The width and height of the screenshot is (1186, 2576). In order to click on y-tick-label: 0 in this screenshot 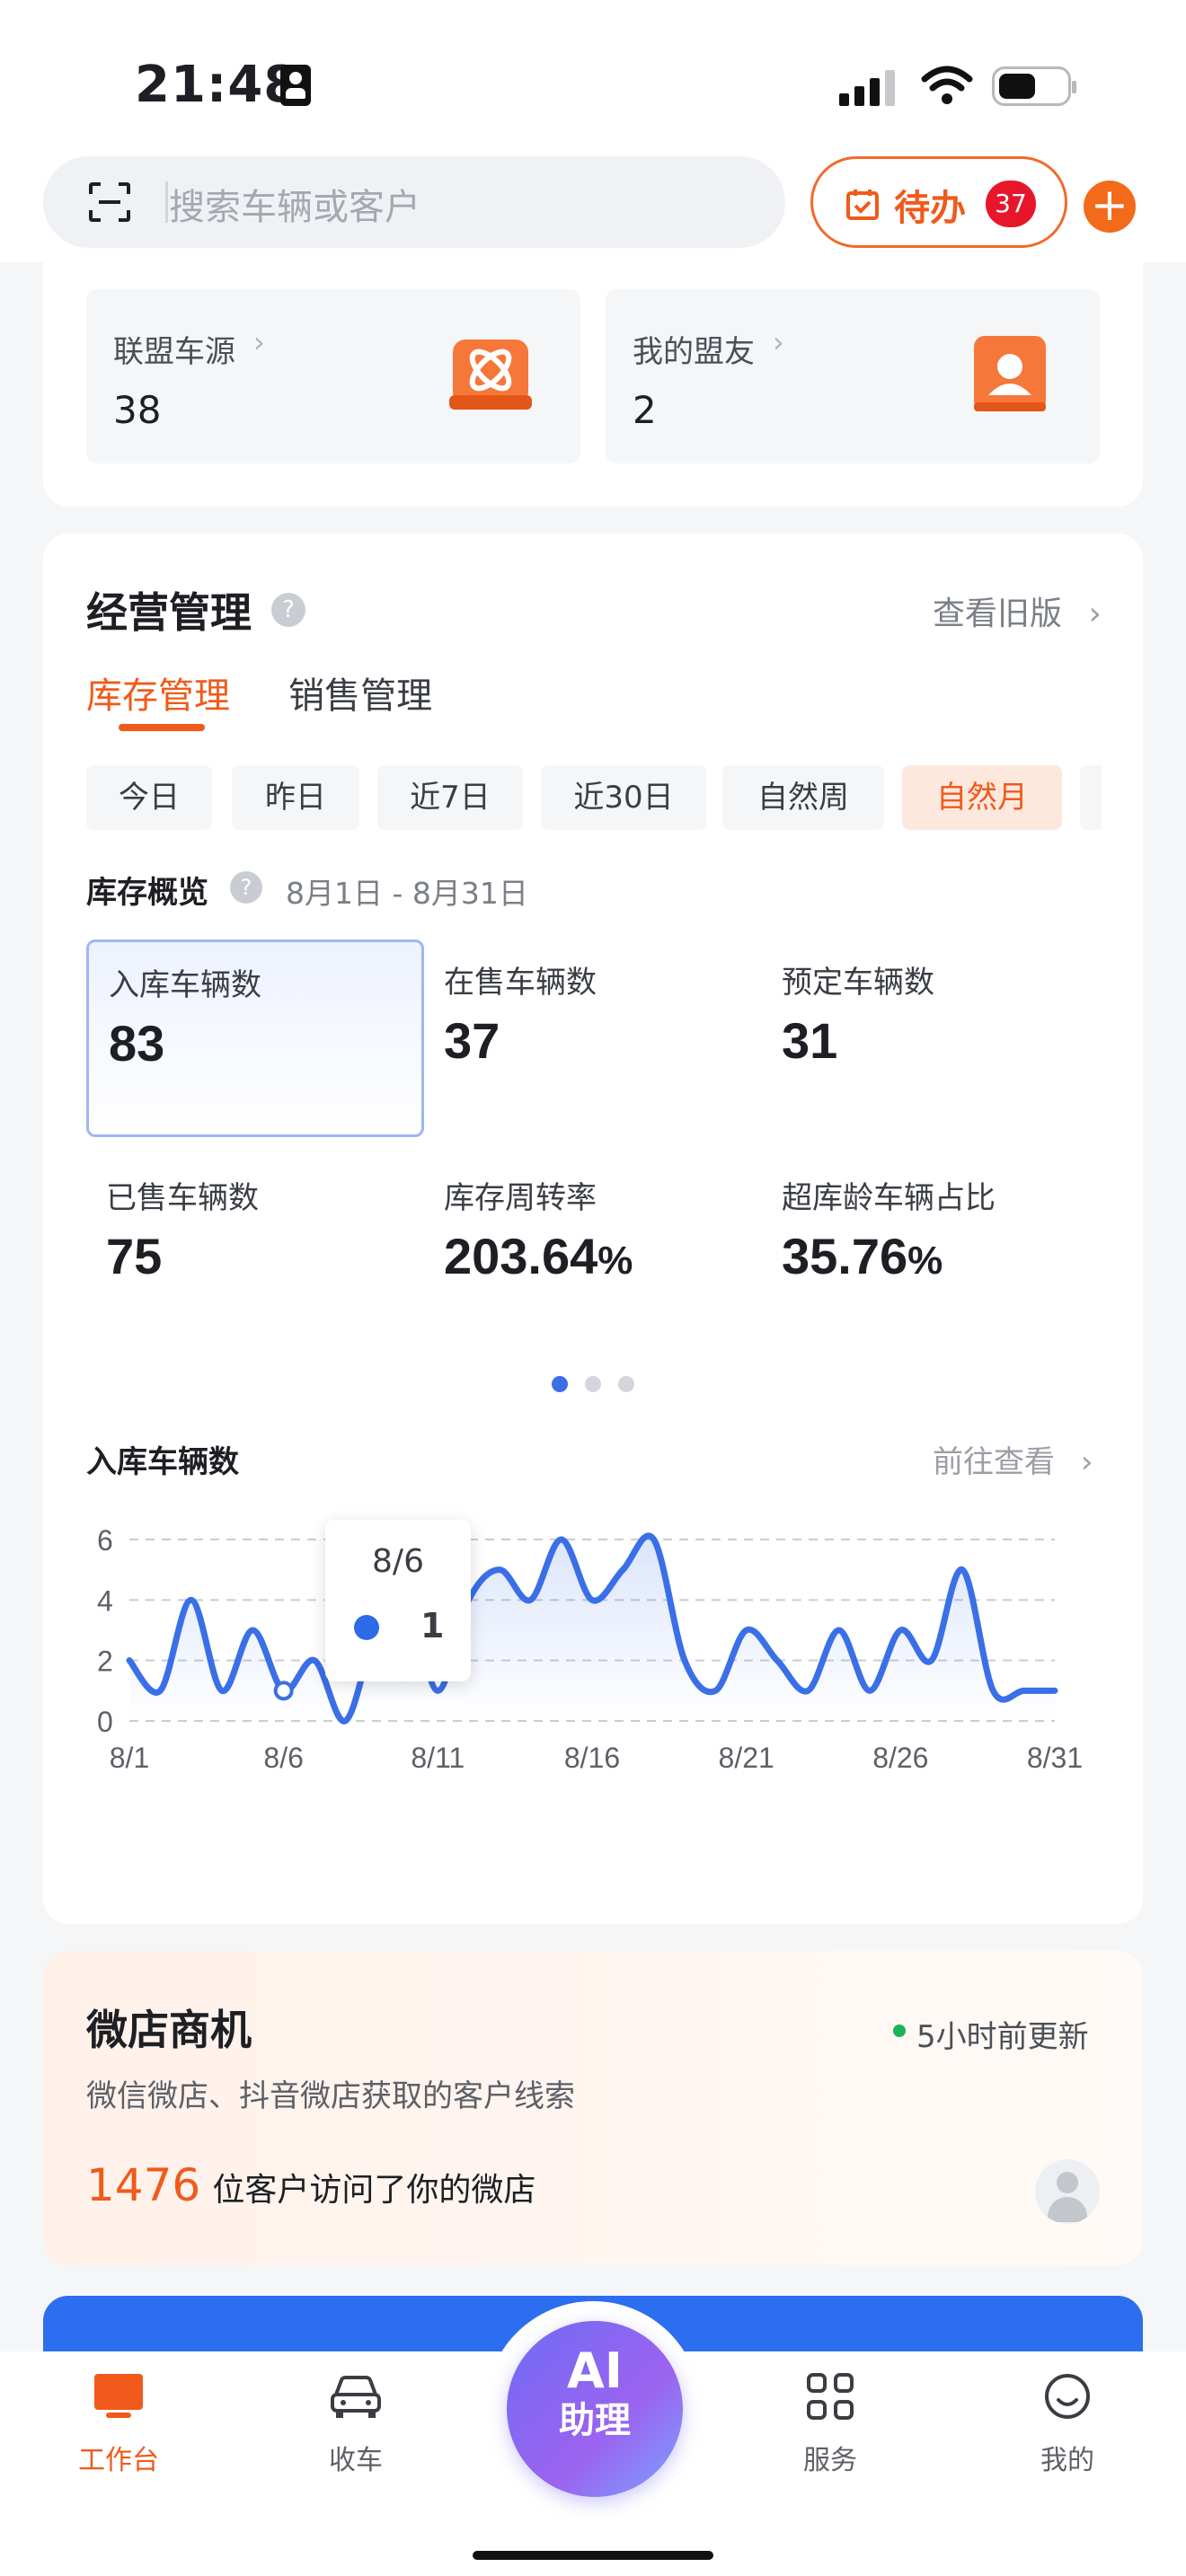, I will do `click(105, 1722)`.